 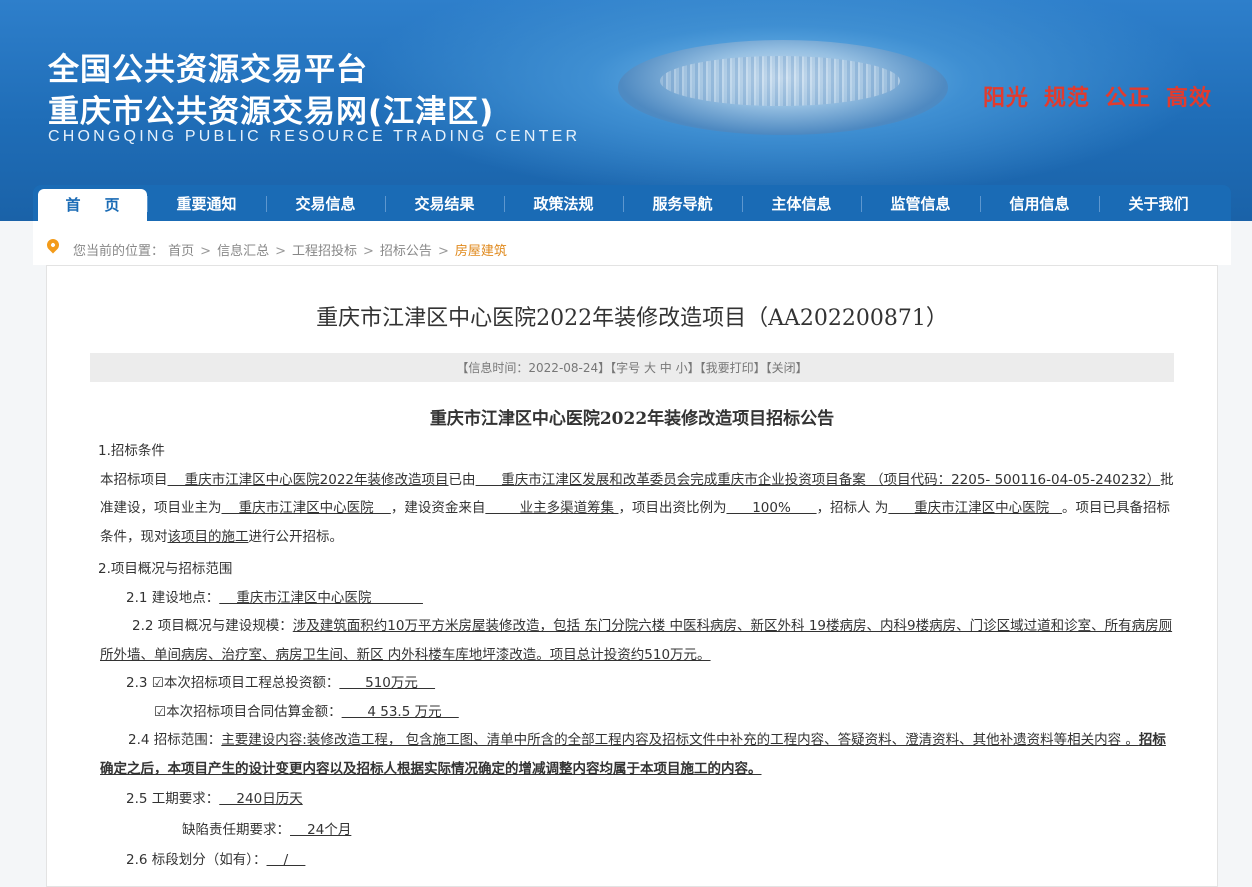 What do you see at coordinates (387, 683) in the screenshot?
I see `total-investment: 510万元` at bounding box center [387, 683].